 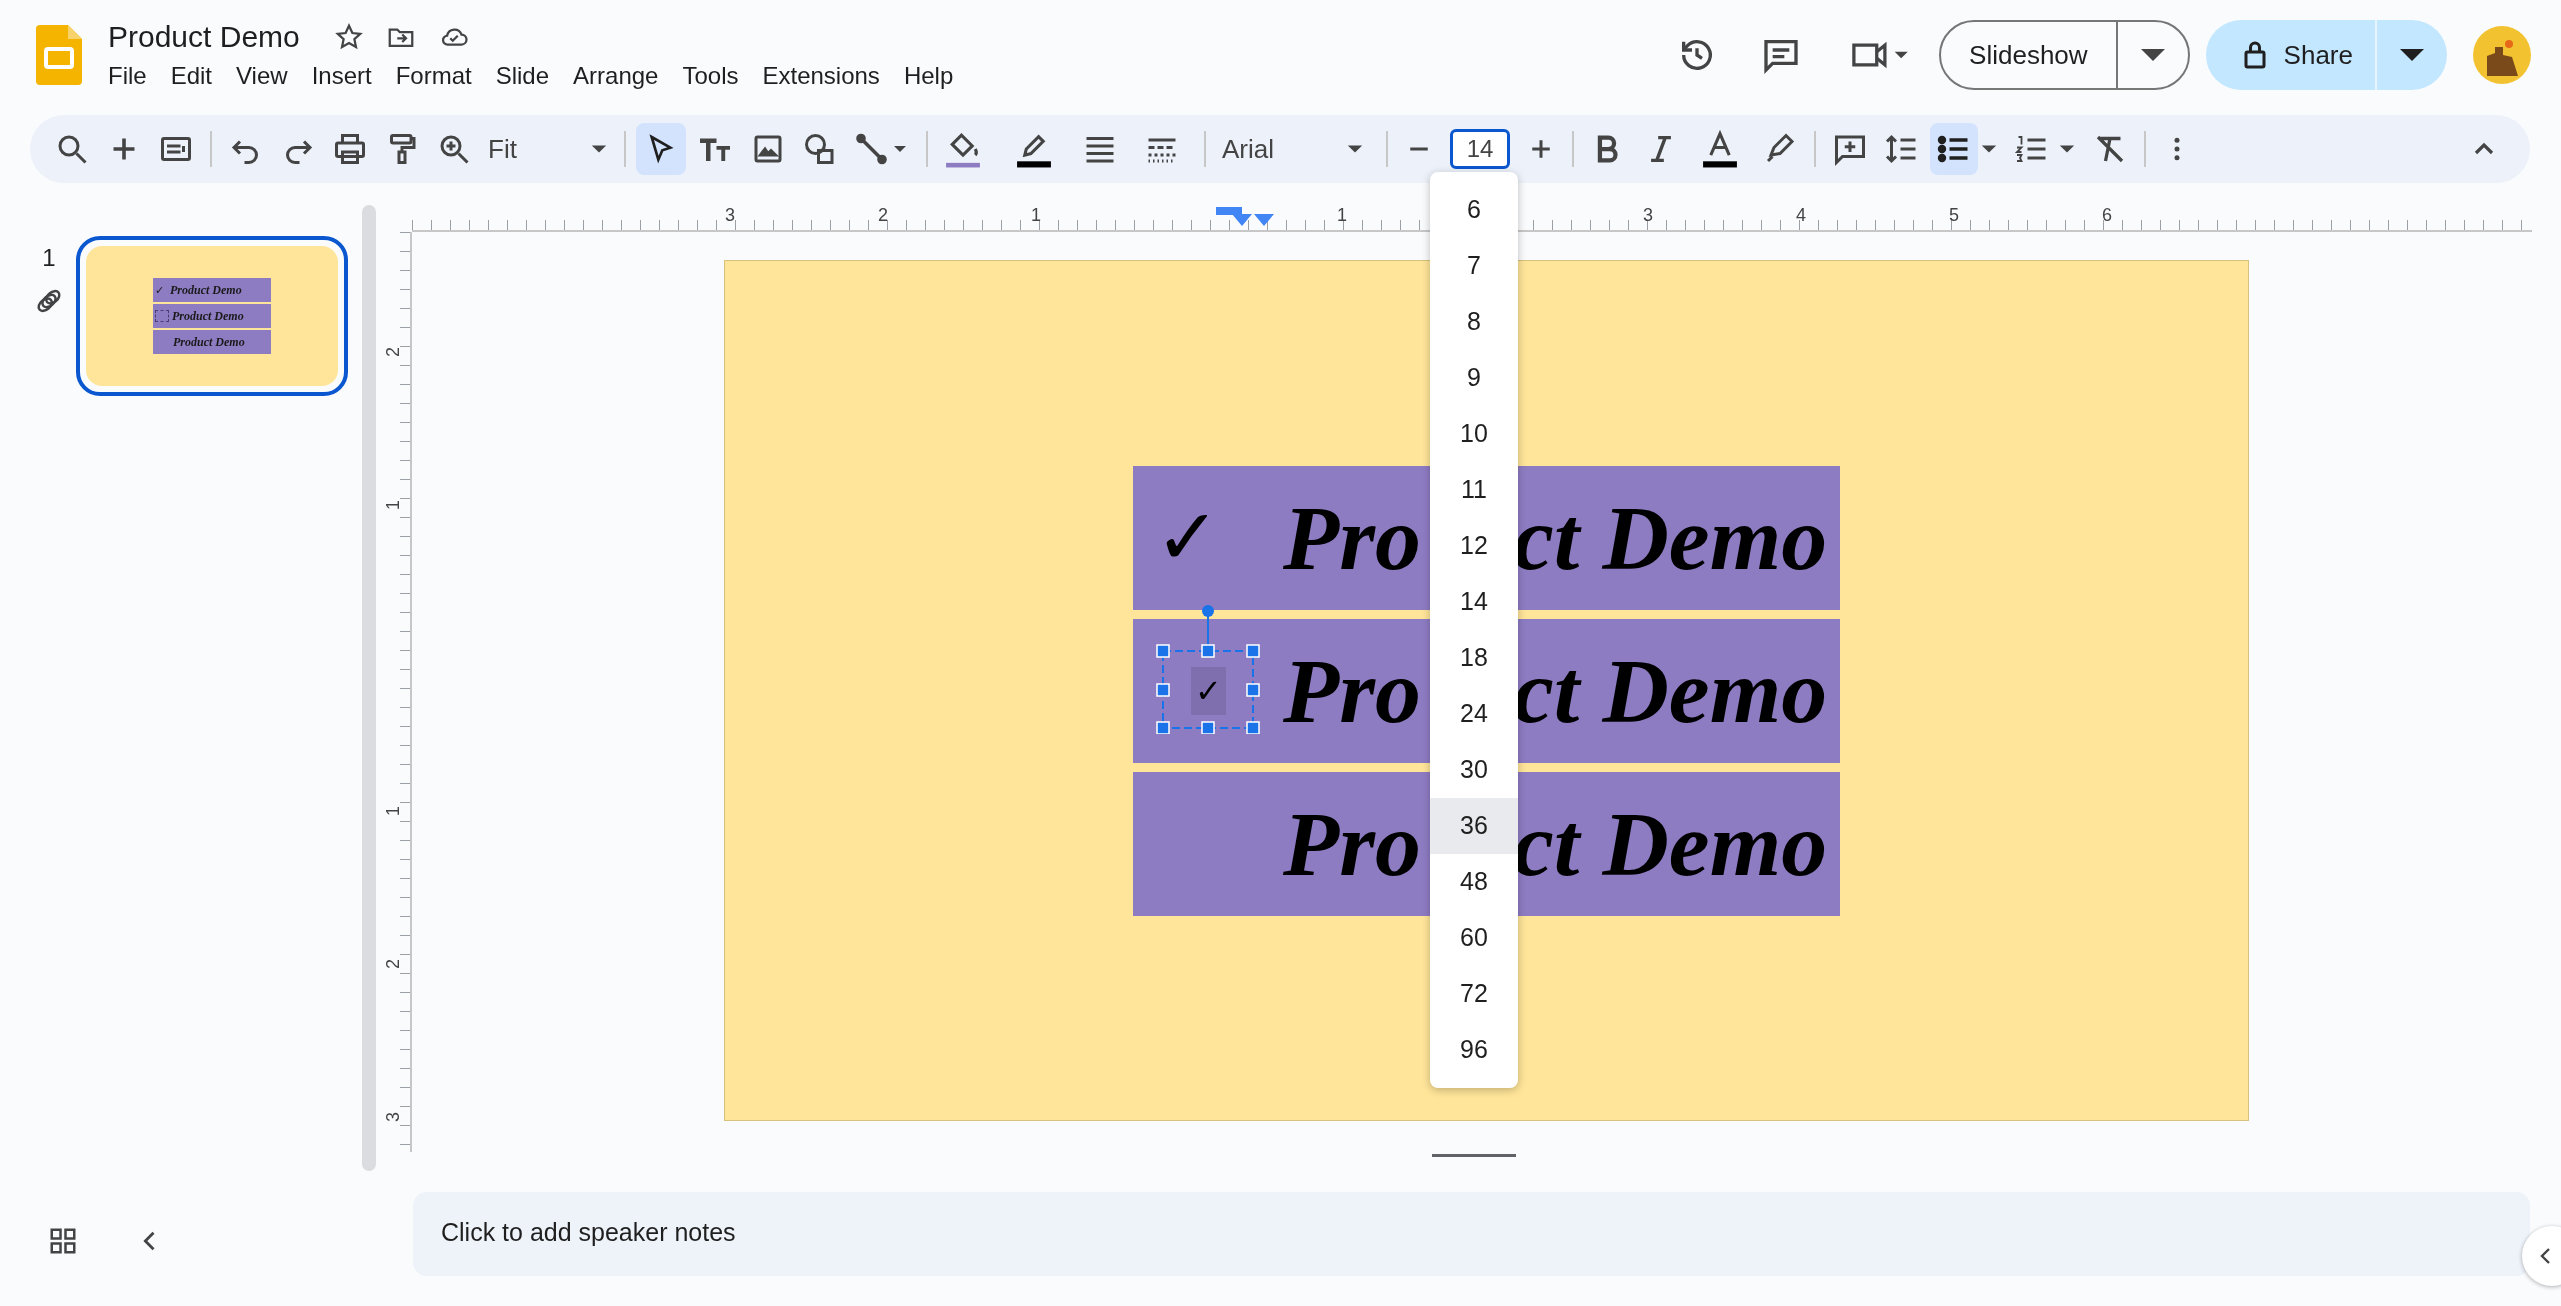 What do you see at coordinates (49, 258) in the screenshot?
I see `slide-number: 1` at bounding box center [49, 258].